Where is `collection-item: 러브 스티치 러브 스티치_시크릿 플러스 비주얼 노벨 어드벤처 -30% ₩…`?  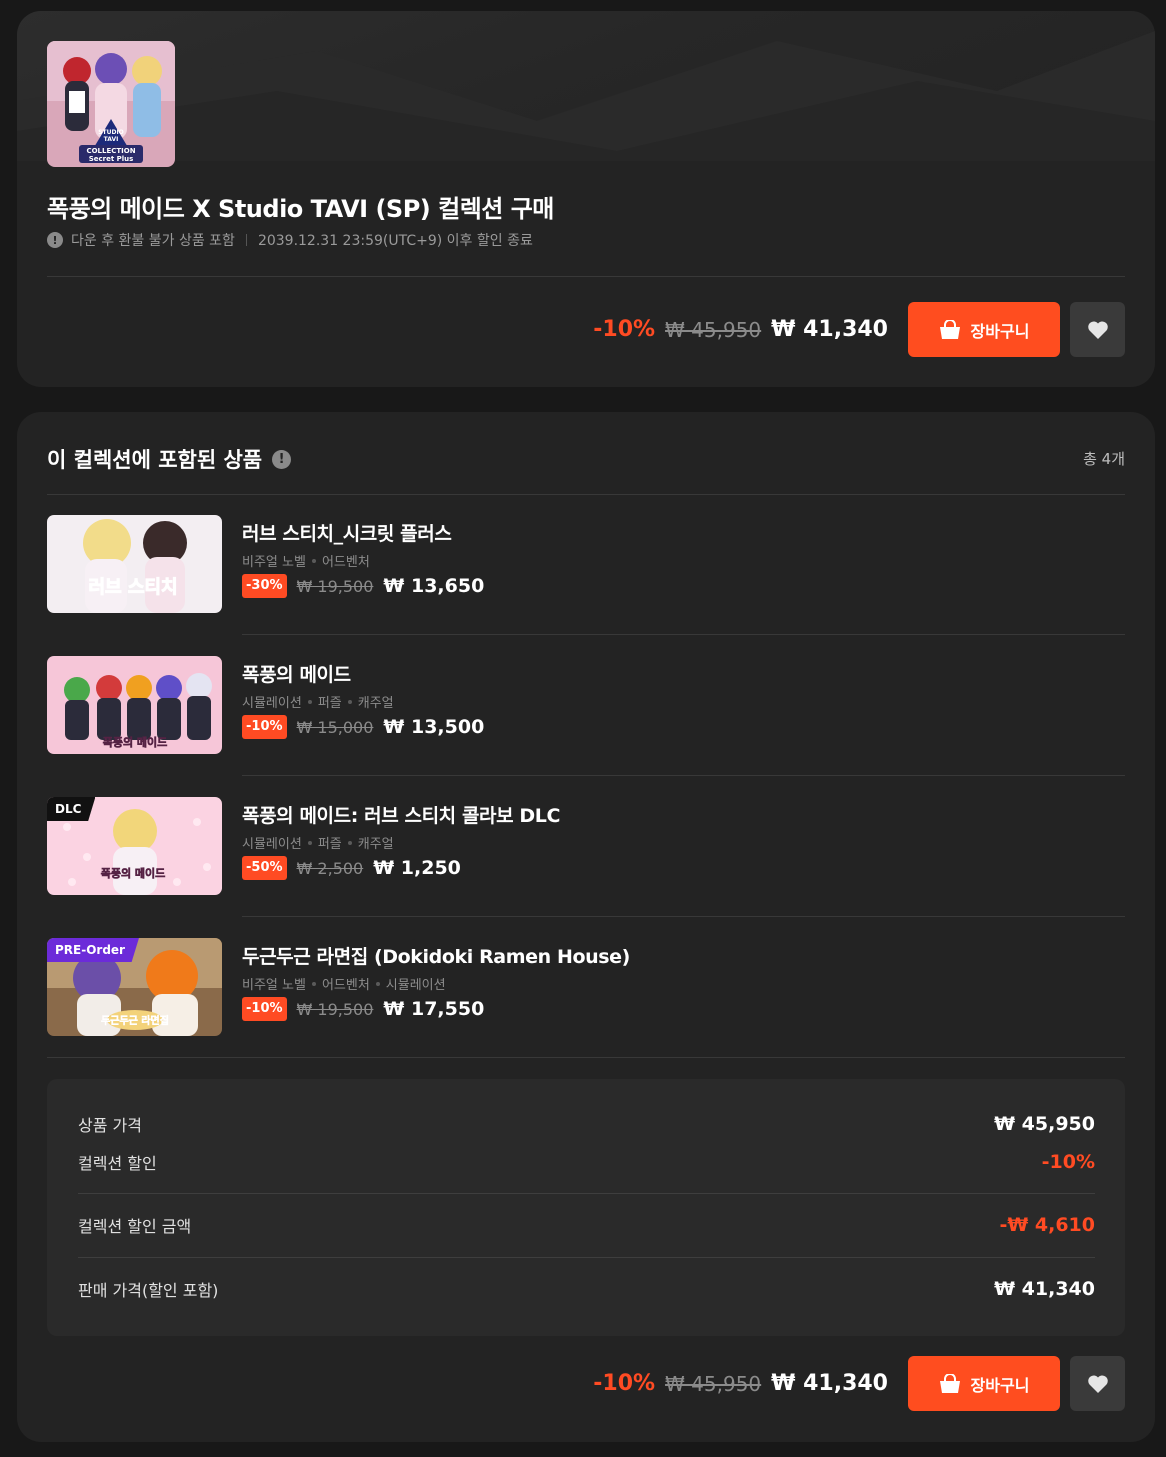
collection-item: 러브 스티치 러브 스티치_시크릿 플러스 비주얼 노벨 어드벤처 -30% ₩… is located at coordinates (586, 564).